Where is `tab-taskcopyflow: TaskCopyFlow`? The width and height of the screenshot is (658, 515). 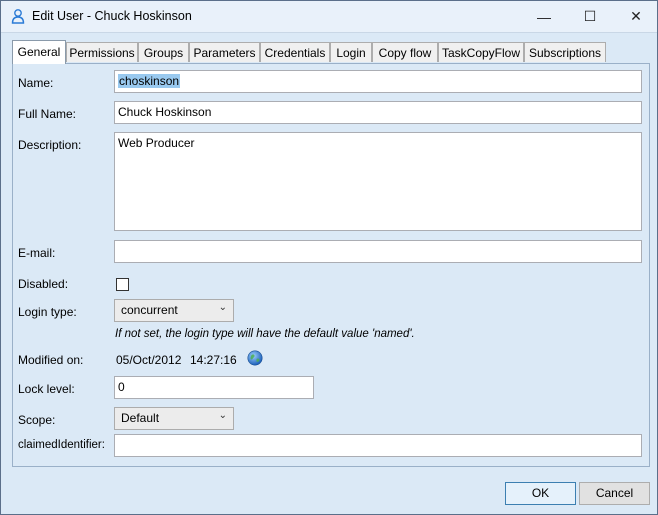
tab-taskcopyflow: TaskCopyFlow is located at coordinates (481, 52).